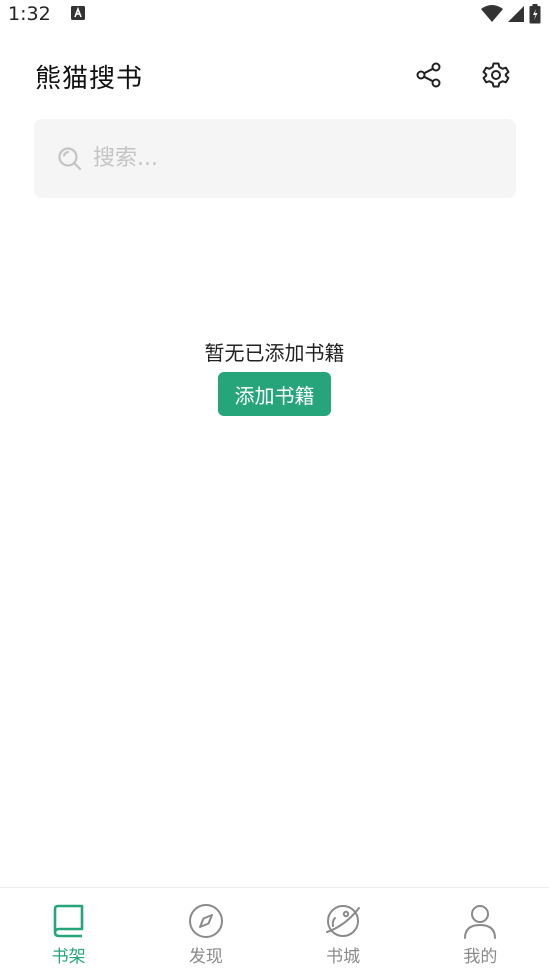 Image resolution: width=549 pixels, height=971 pixels. I want to click on settings-button, so click(496, 75).